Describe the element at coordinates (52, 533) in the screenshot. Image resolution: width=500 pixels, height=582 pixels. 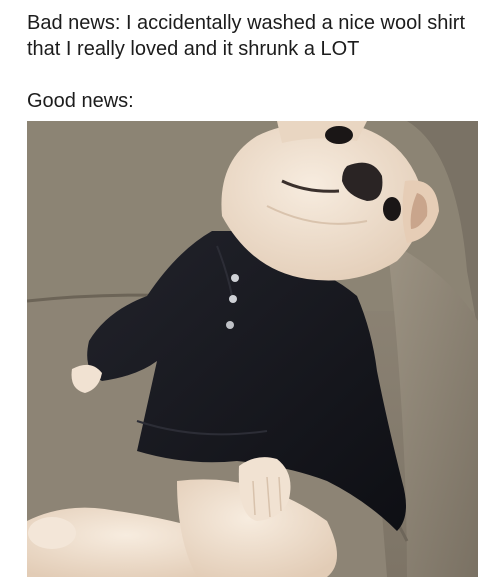
I see `dog-hind-paw` at that location.